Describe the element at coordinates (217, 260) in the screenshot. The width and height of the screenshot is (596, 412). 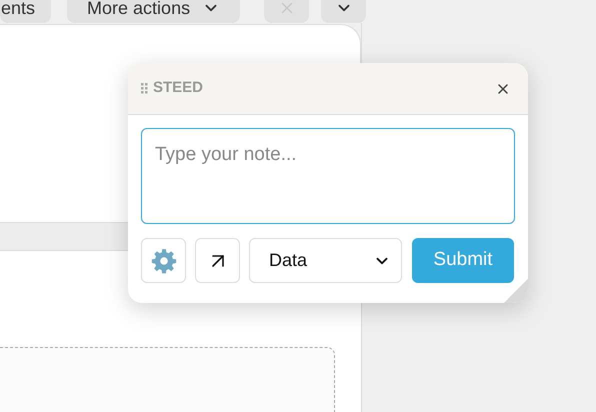
I see `open-external-button` at that location.